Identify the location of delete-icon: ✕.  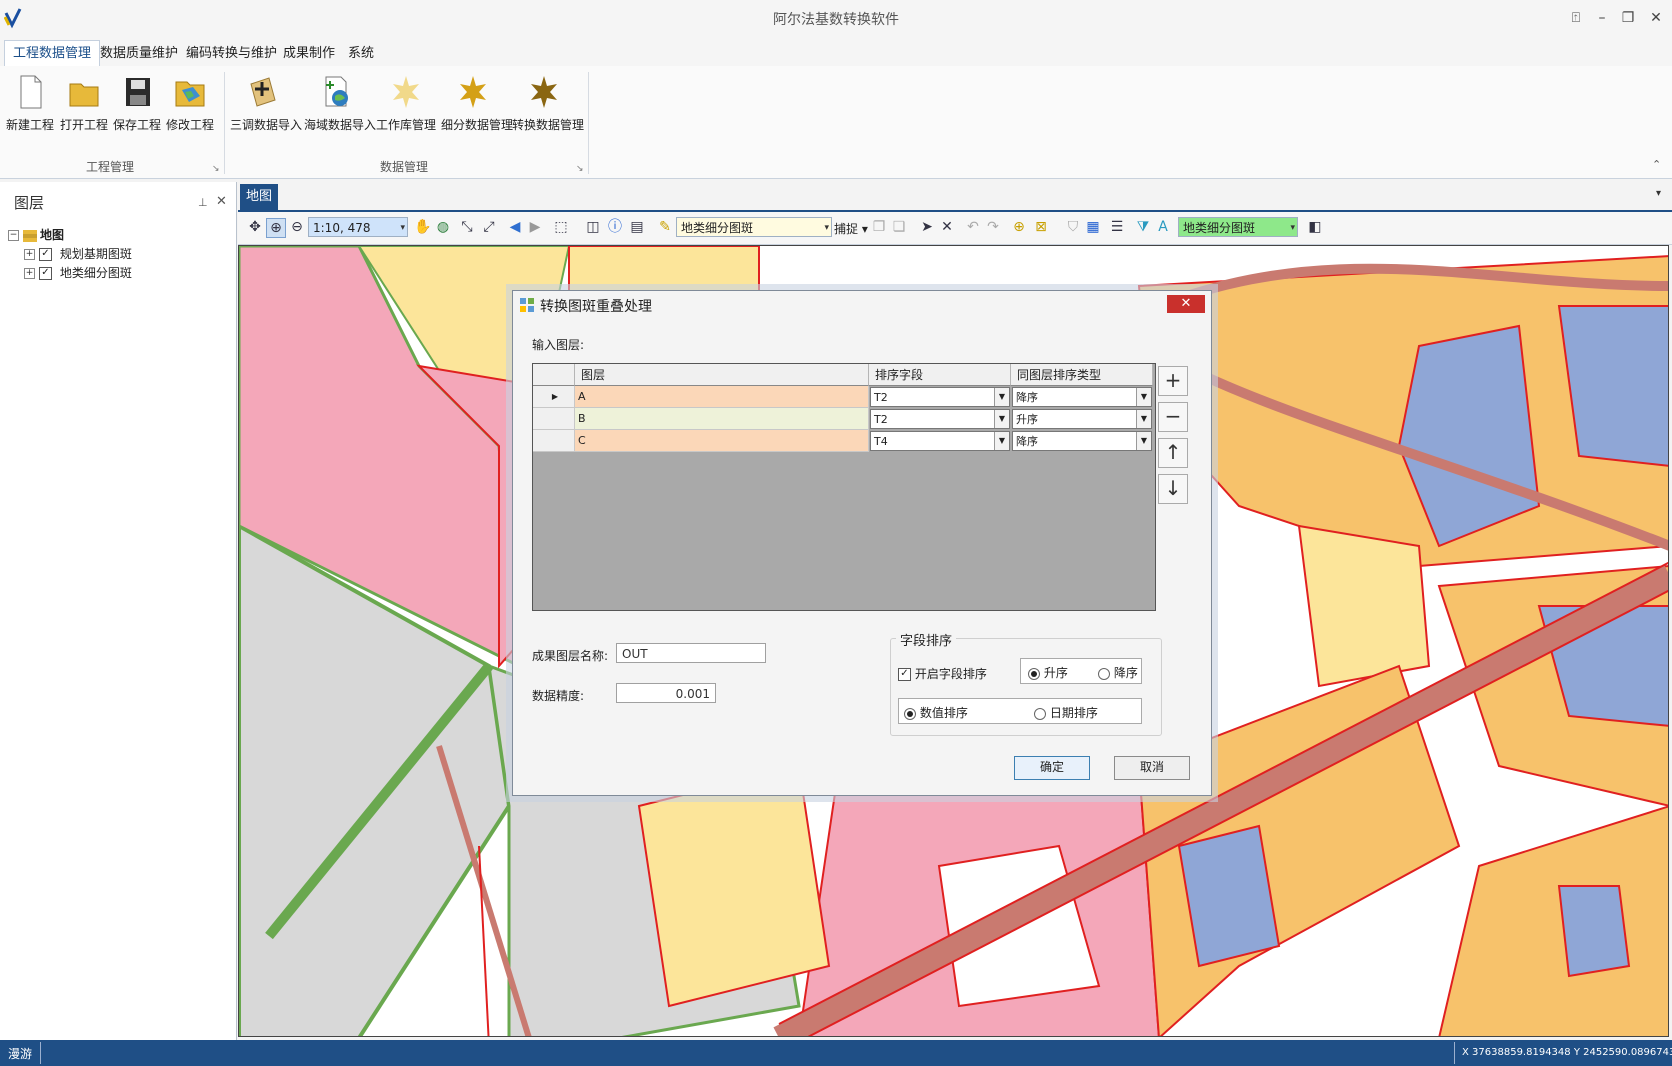
(947, 227).